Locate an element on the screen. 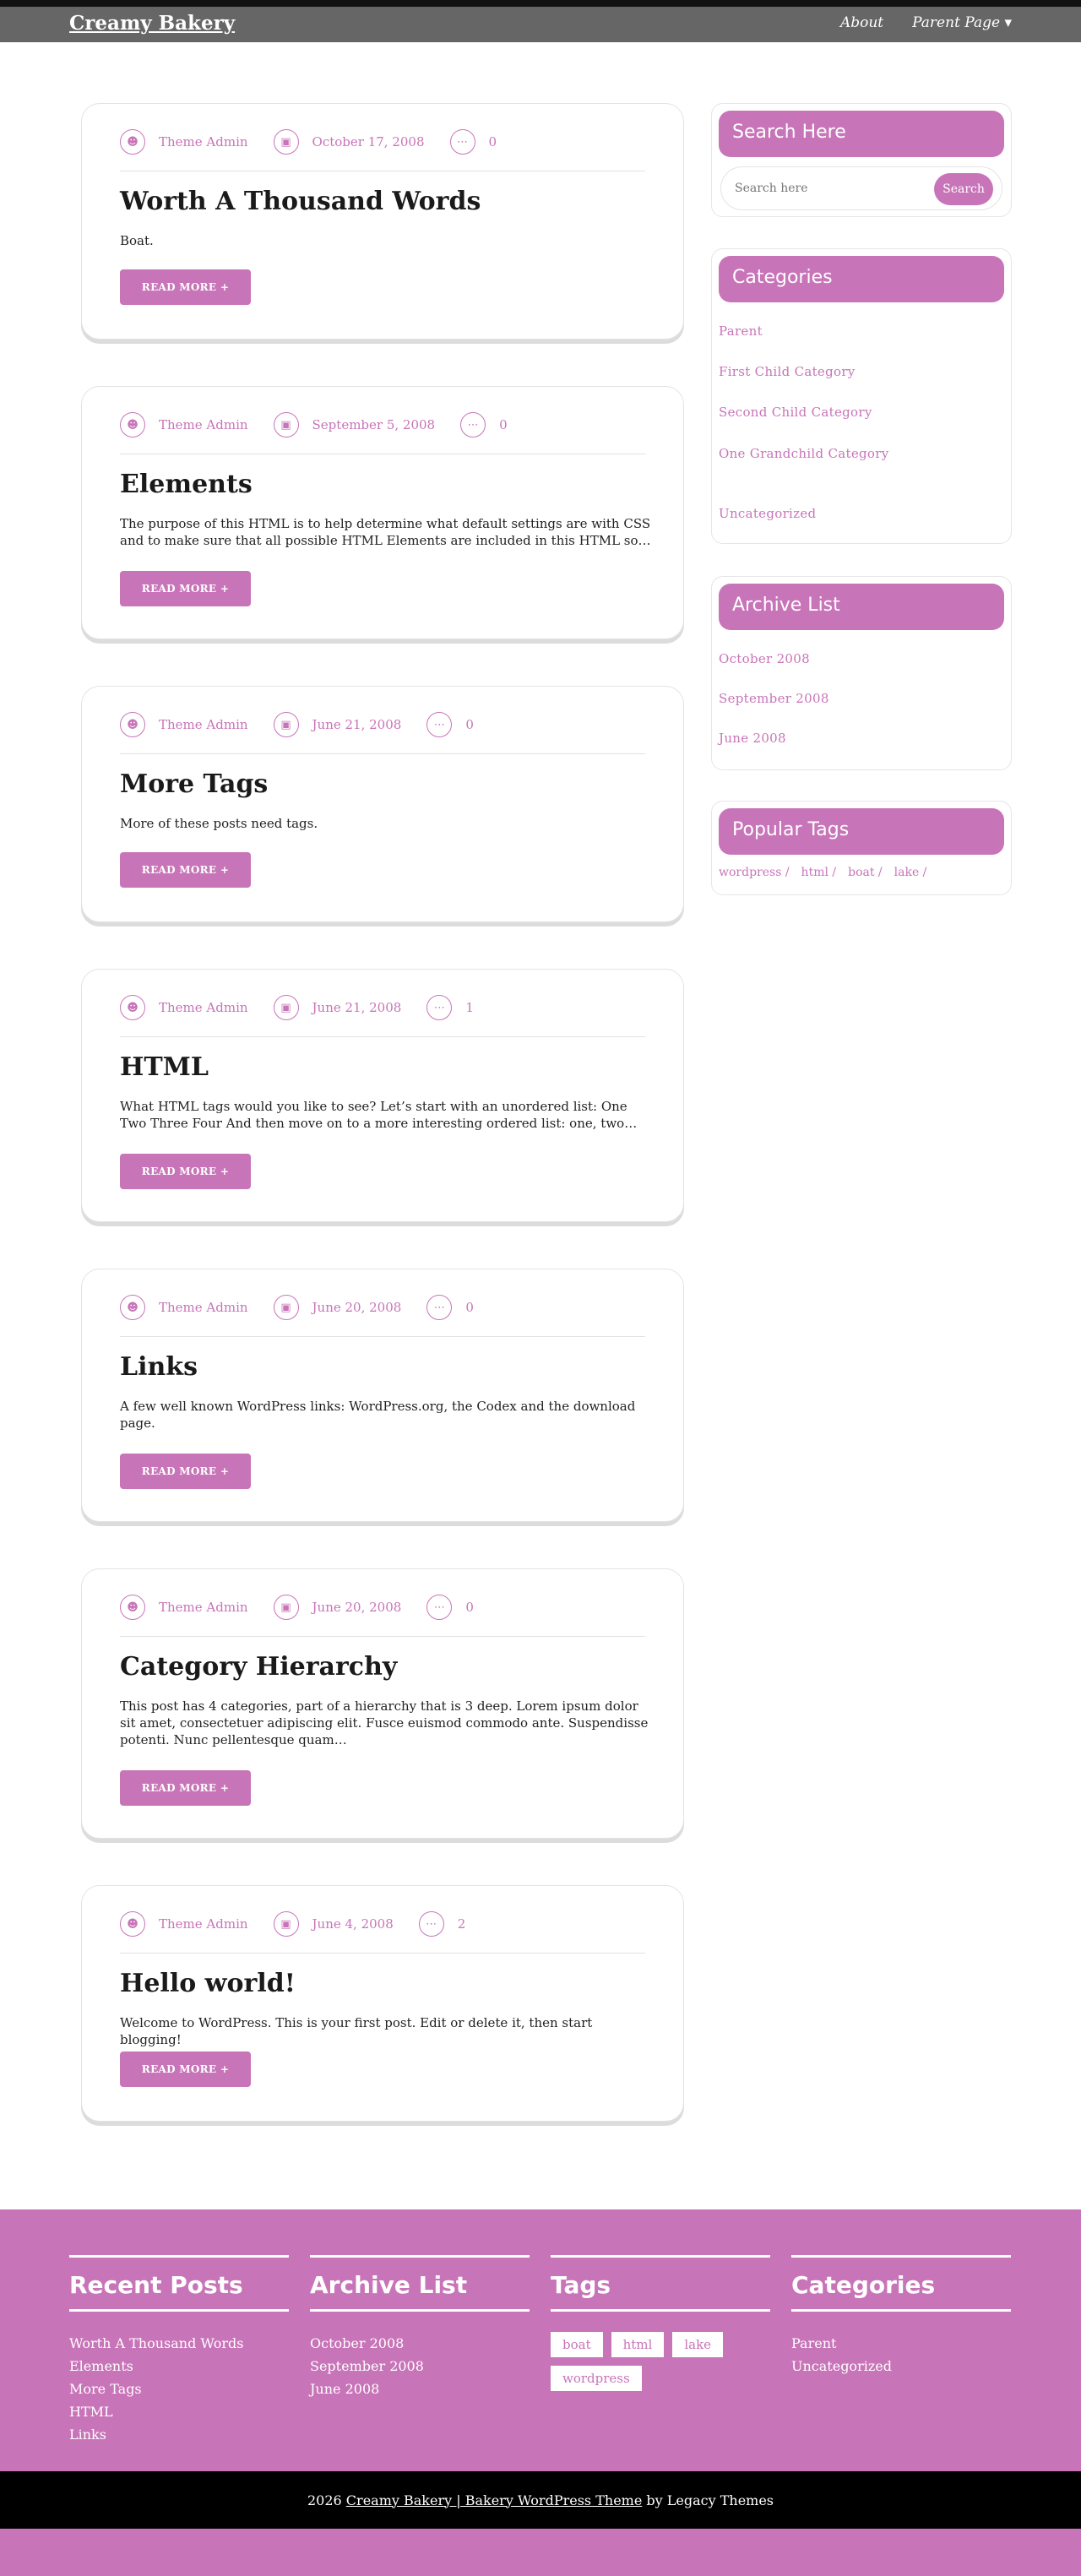  archive-link: June 2008 is located at coordinates (752, 738).